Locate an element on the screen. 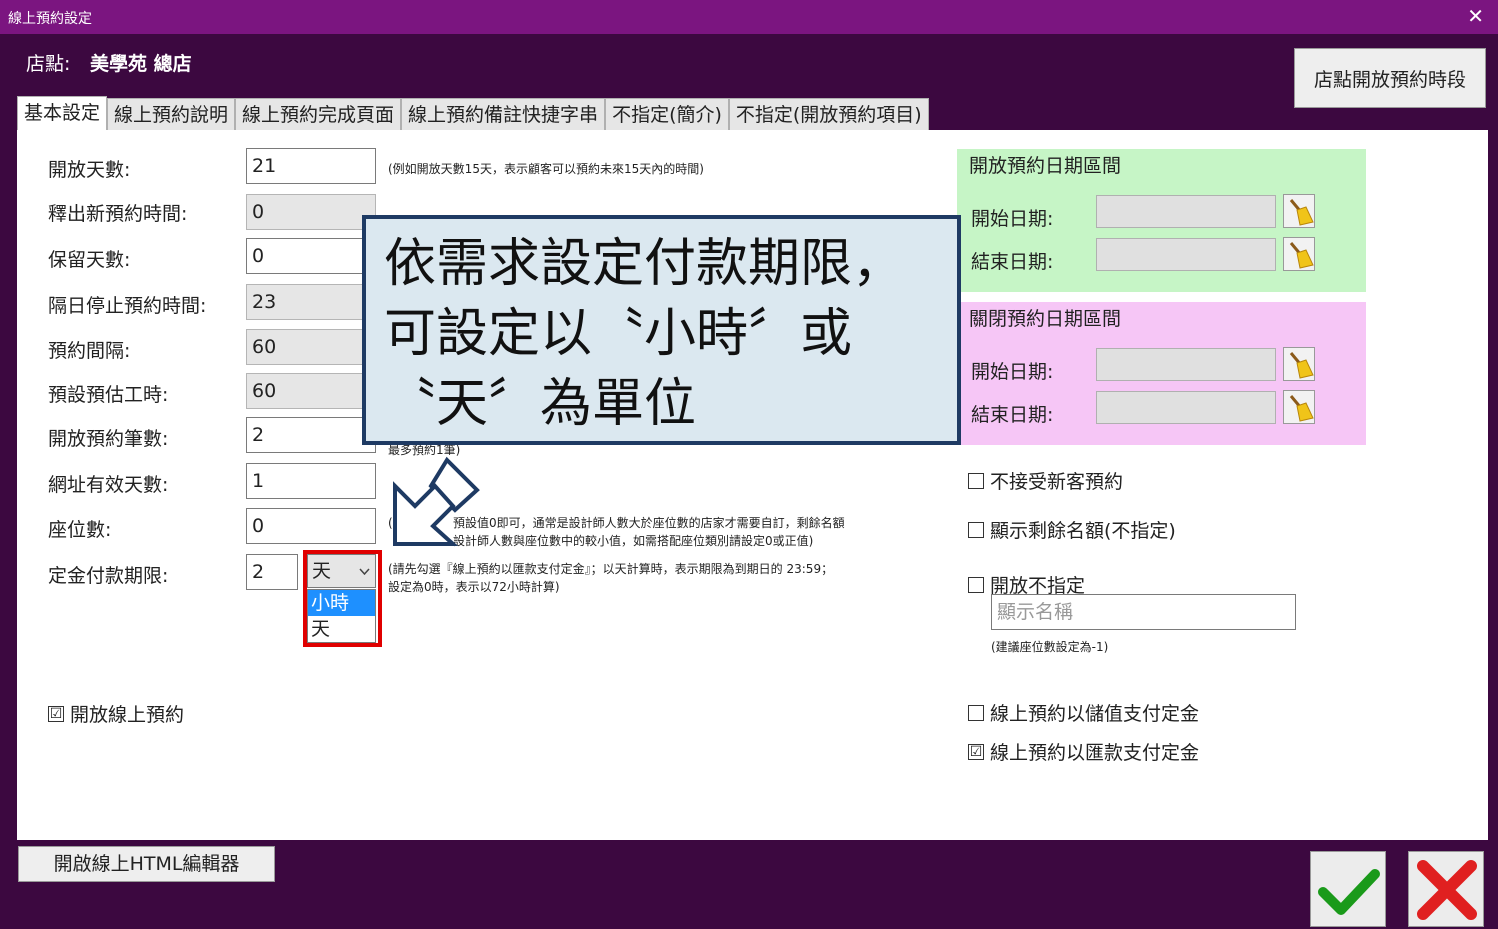 The width and height of the screenshot is (1498, 929). no-new-clients-label: 不接受新客預約 is located at coordinates (1057, 482).